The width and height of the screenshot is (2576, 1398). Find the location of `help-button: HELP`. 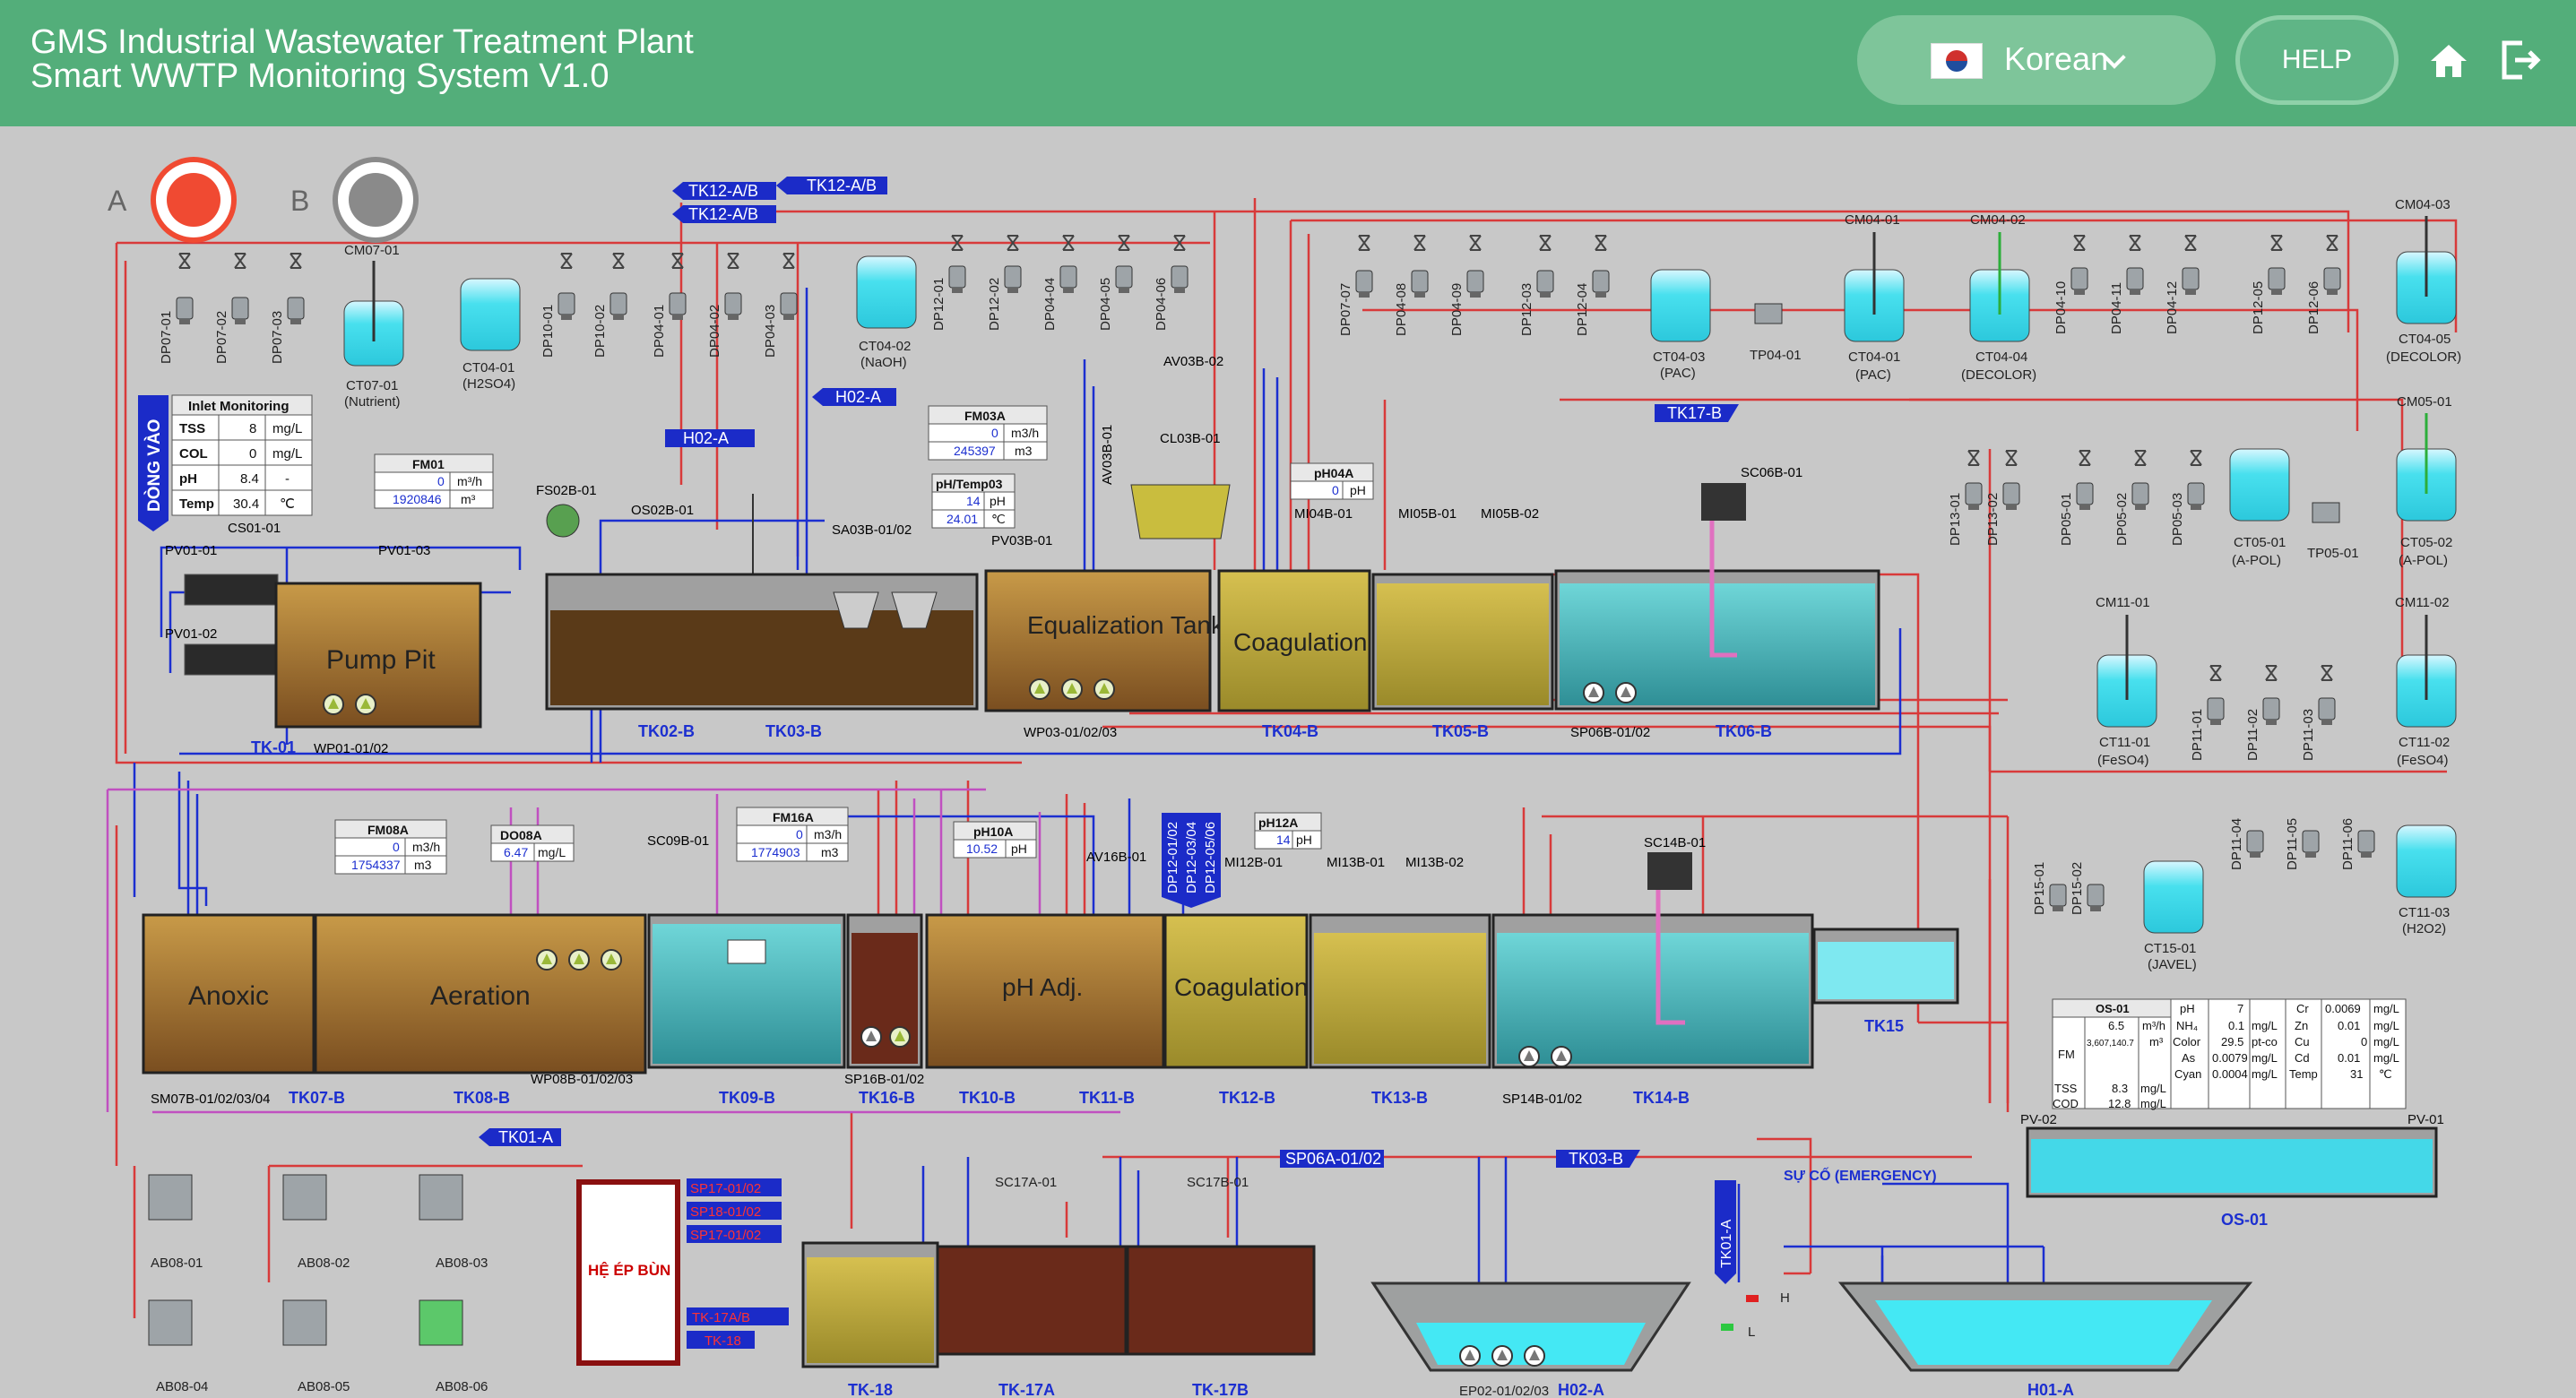

help-button: HELP is located at coordinates (2317, 60).